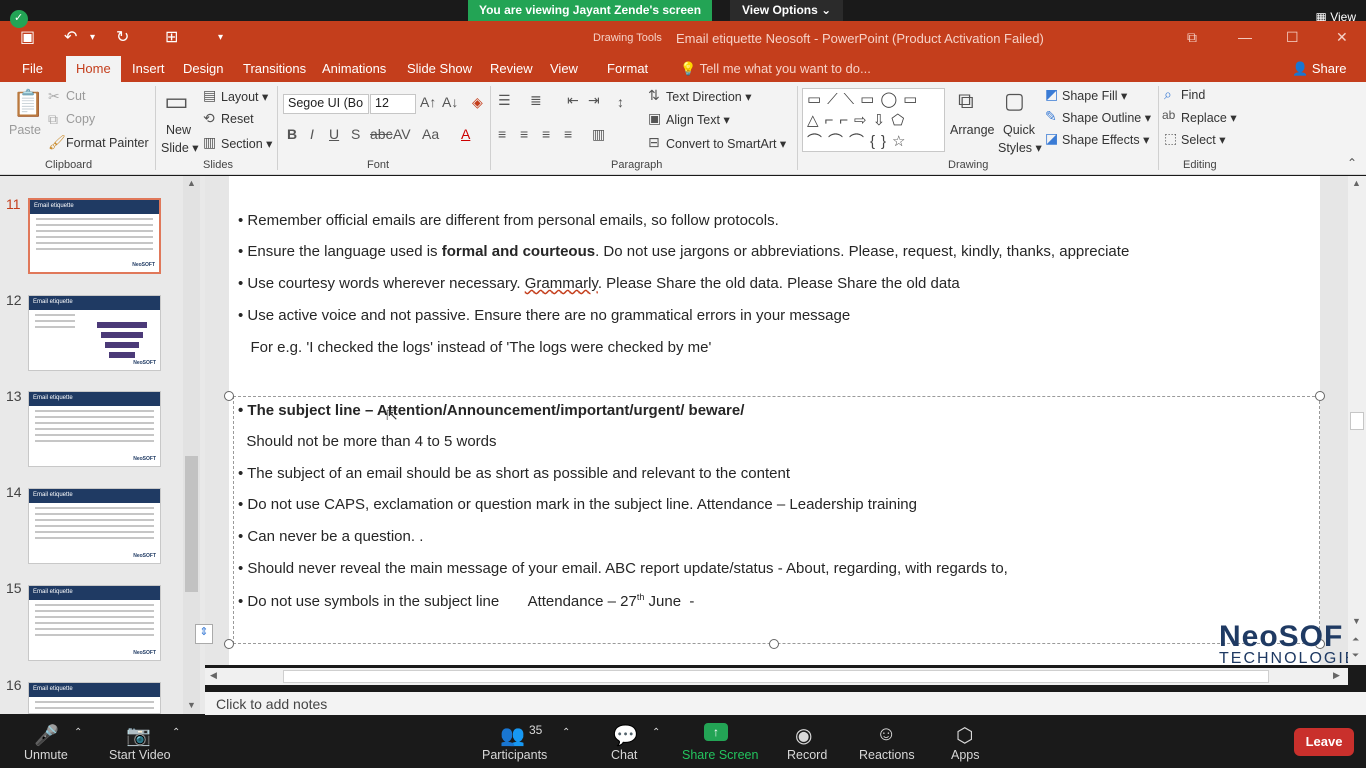 The height and width of the screenshot is (768, 1366). What do you see at coordinates (330, 536) in the screenshot?
I see `subject-item-4: • Can never be a question. .` at bounding box center [330, 536].